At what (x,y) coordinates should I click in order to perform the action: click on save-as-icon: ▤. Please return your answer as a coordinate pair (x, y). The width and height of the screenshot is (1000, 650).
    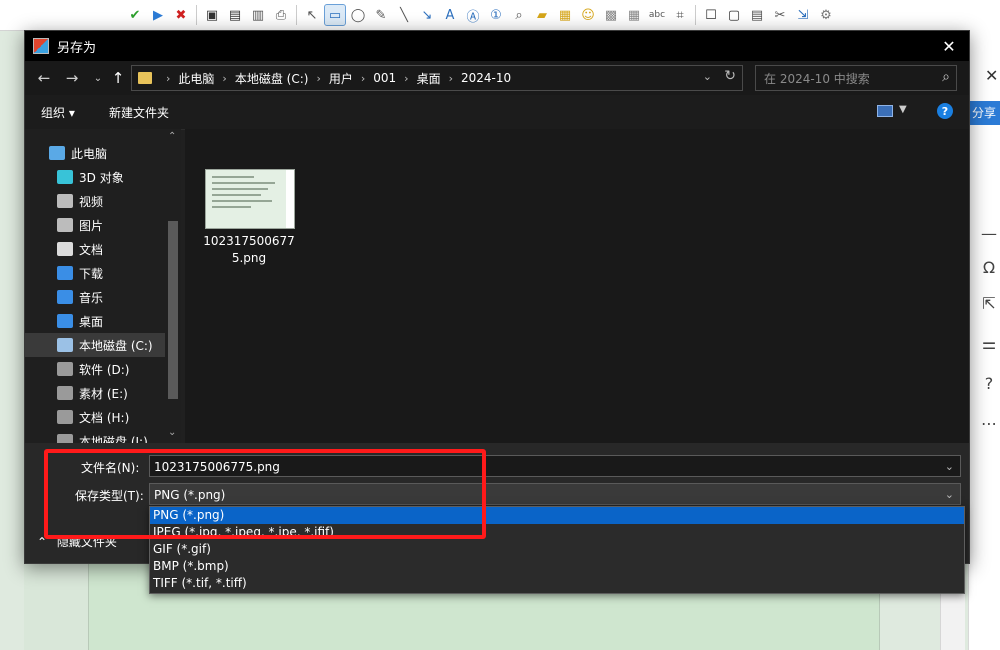
    Looking at the image, I should click on (235, 15).